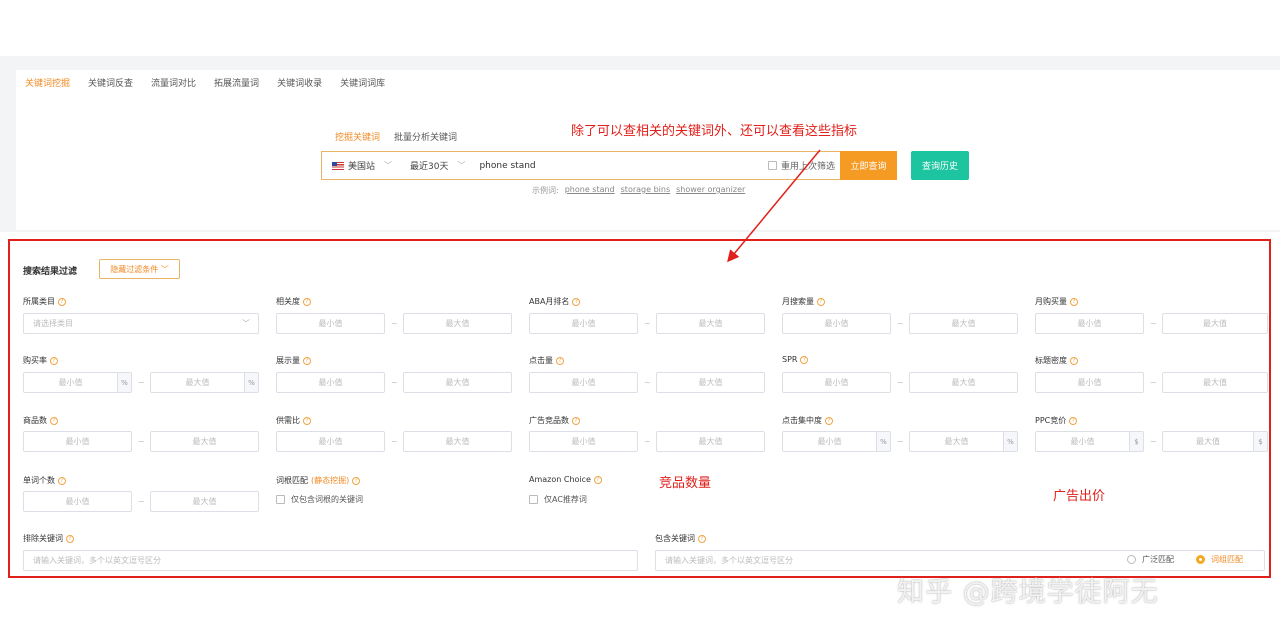  What do you see at coordinates (836, 323) in the screenshot?
I see `monthly-search-min-input: 最小值` at bounding box center [836, 323].